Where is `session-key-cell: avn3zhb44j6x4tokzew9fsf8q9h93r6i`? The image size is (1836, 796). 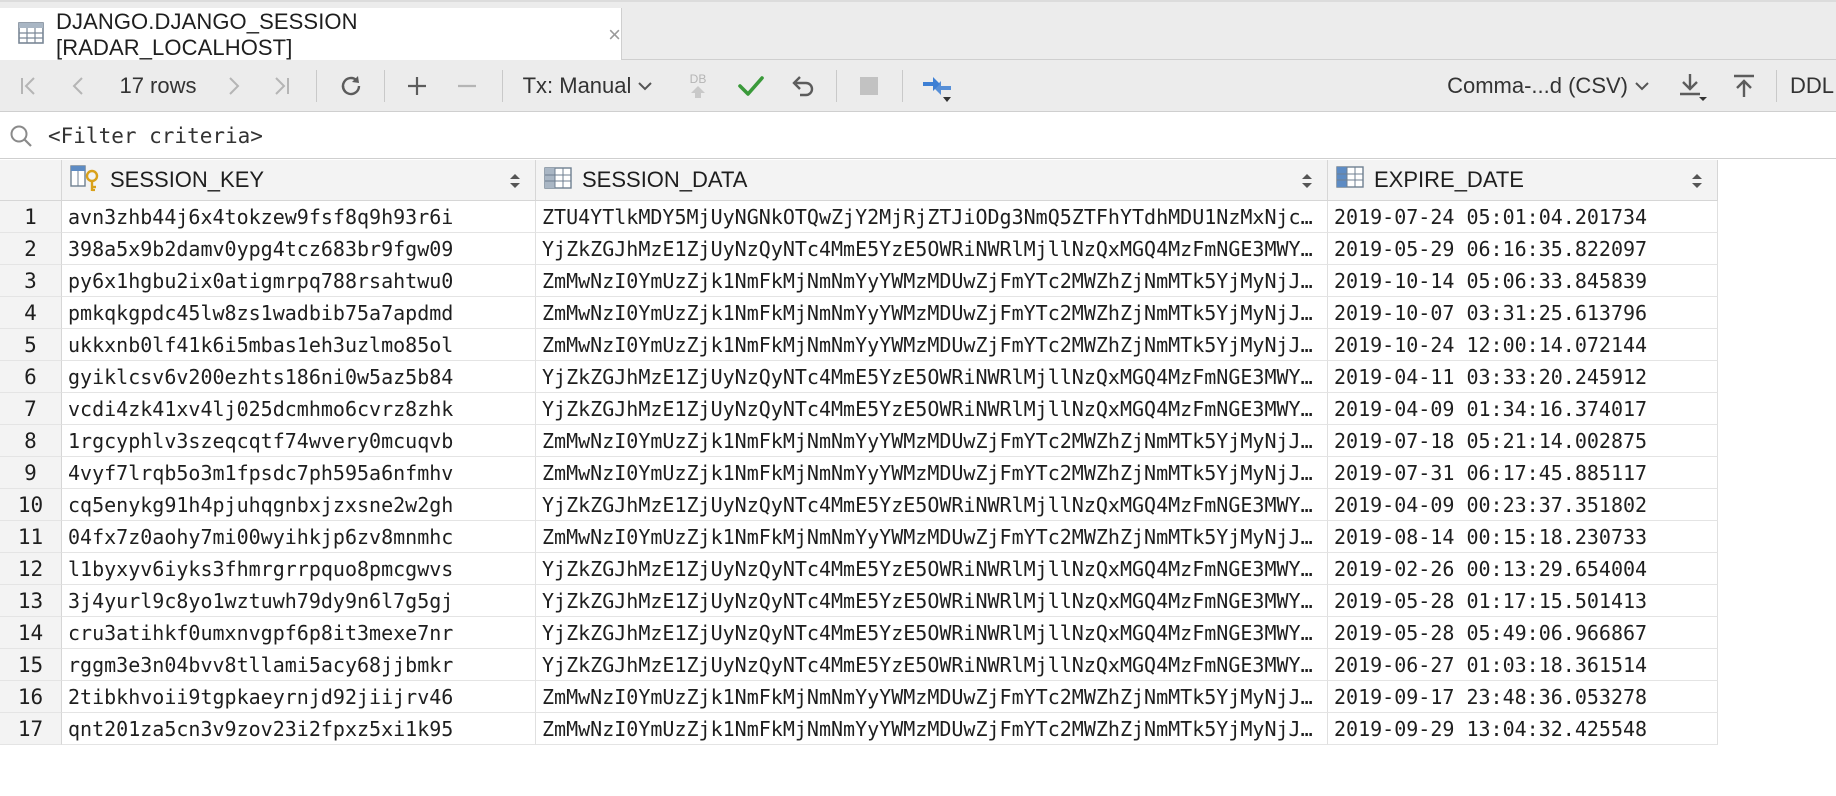
session-key-cell: avn3zhb44j6x4tokzew9fsf8q9h93r6i is located at coordinates (299, 217).